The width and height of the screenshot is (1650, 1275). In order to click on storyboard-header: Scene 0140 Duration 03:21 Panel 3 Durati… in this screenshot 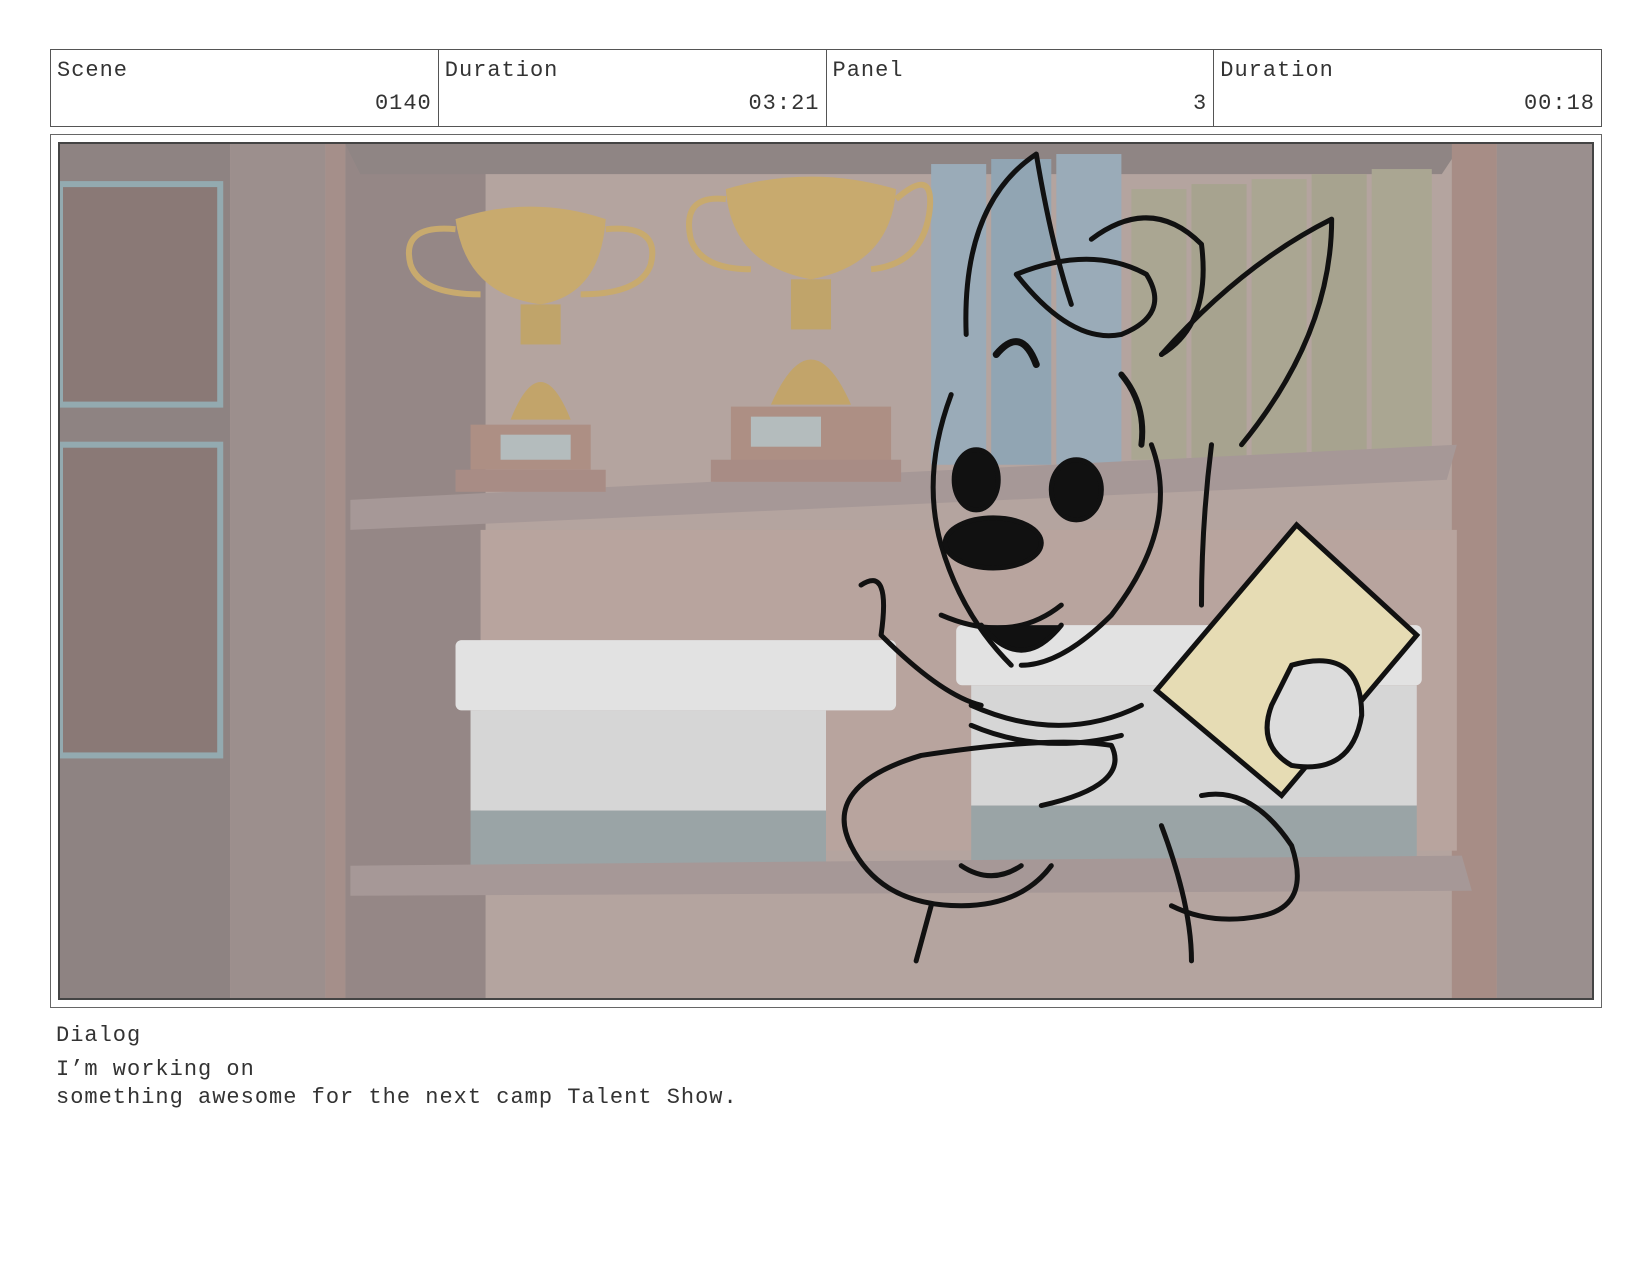, I will do `click(826, 88)`.